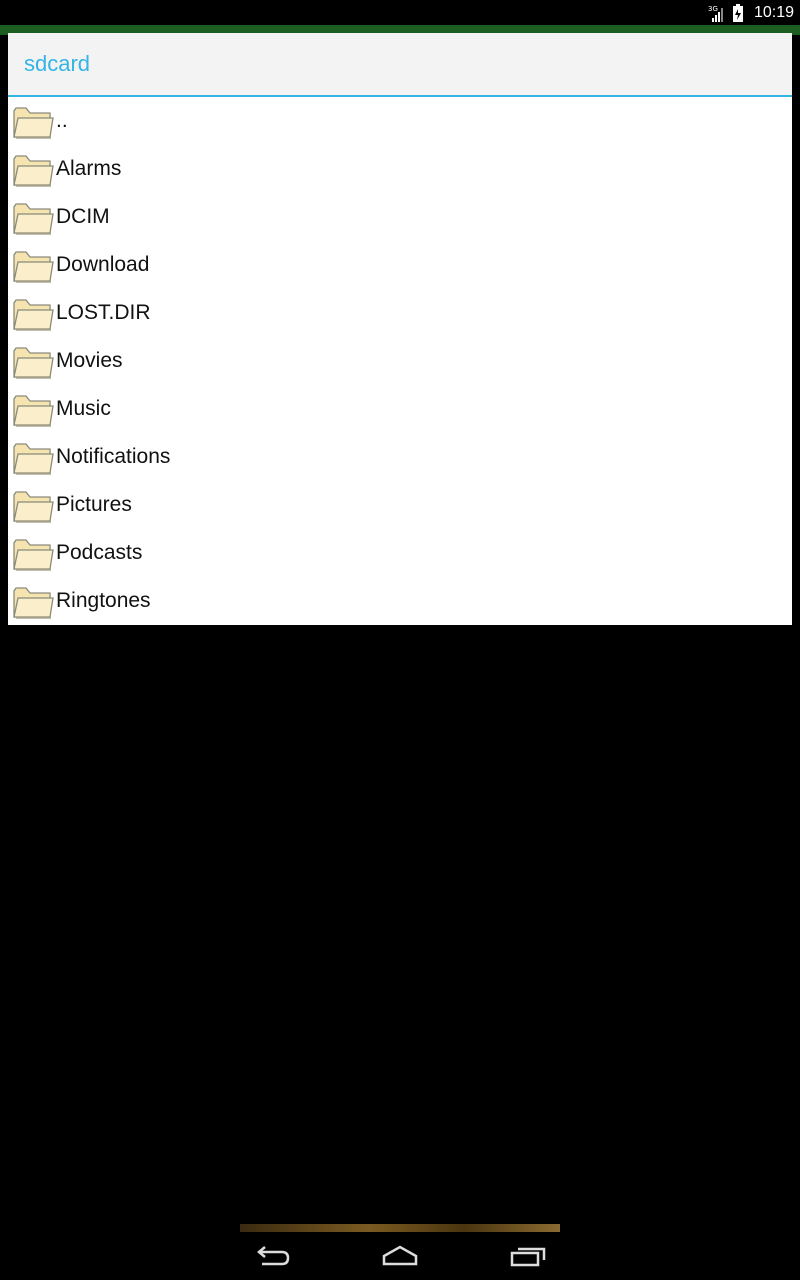 The image size is (800, 1280). I want to click on folder-item: Pictures, so click(400, 505).